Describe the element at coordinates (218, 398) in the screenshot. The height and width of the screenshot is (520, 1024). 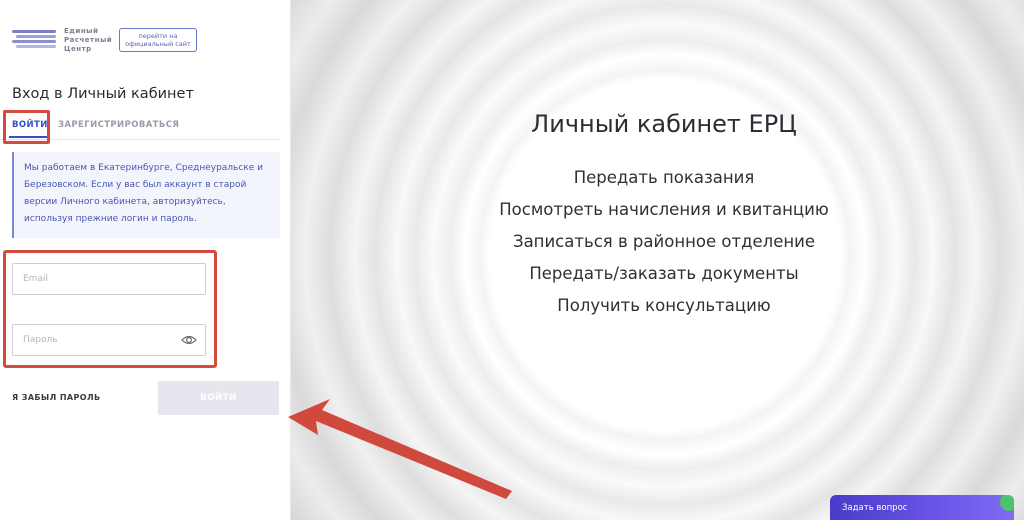
I see `login-submit-button: ВОЙТИ` at that location.